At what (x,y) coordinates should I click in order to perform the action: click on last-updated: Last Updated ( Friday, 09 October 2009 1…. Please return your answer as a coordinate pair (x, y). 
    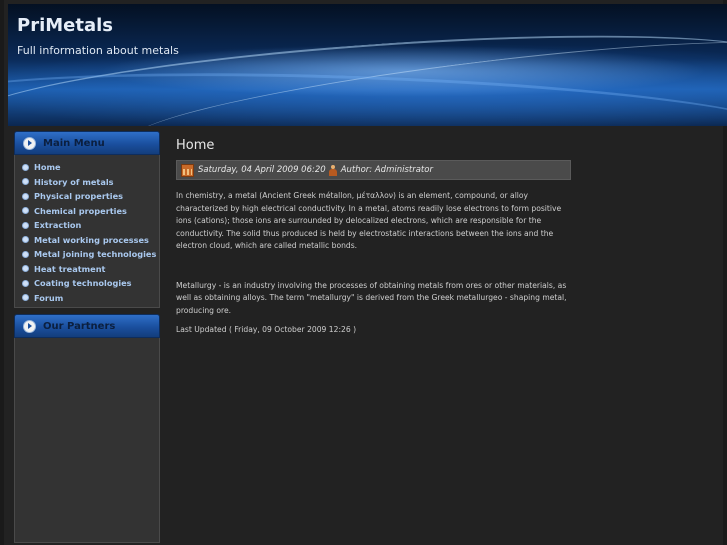
    Looking at the image, I should click on (266, 329).